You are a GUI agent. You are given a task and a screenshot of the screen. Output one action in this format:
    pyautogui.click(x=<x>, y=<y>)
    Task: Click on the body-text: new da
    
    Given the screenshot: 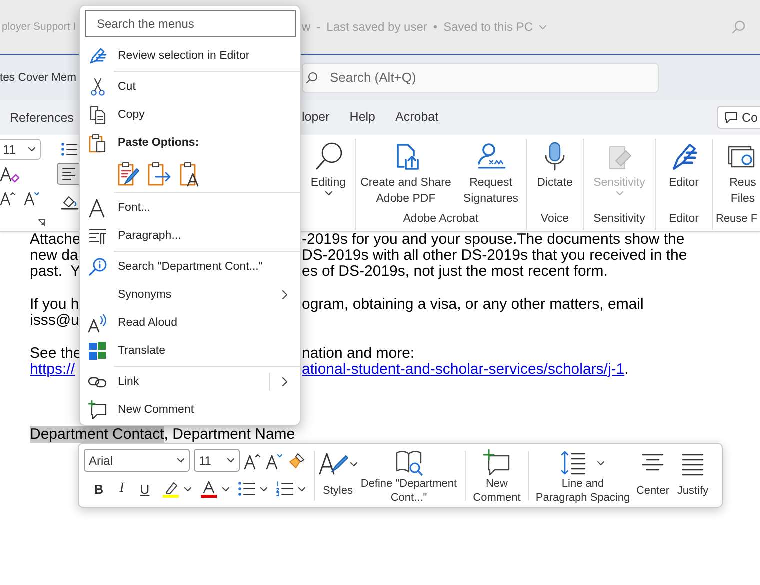 What is the action you would take?
    pyautogui.click(x=54, y=255)
    